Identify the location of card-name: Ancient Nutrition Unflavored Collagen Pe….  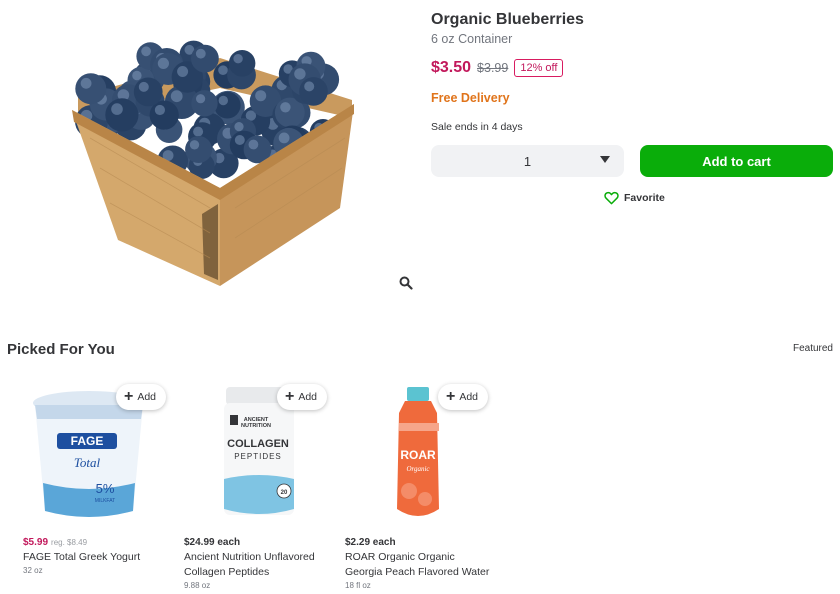
(259, 565).